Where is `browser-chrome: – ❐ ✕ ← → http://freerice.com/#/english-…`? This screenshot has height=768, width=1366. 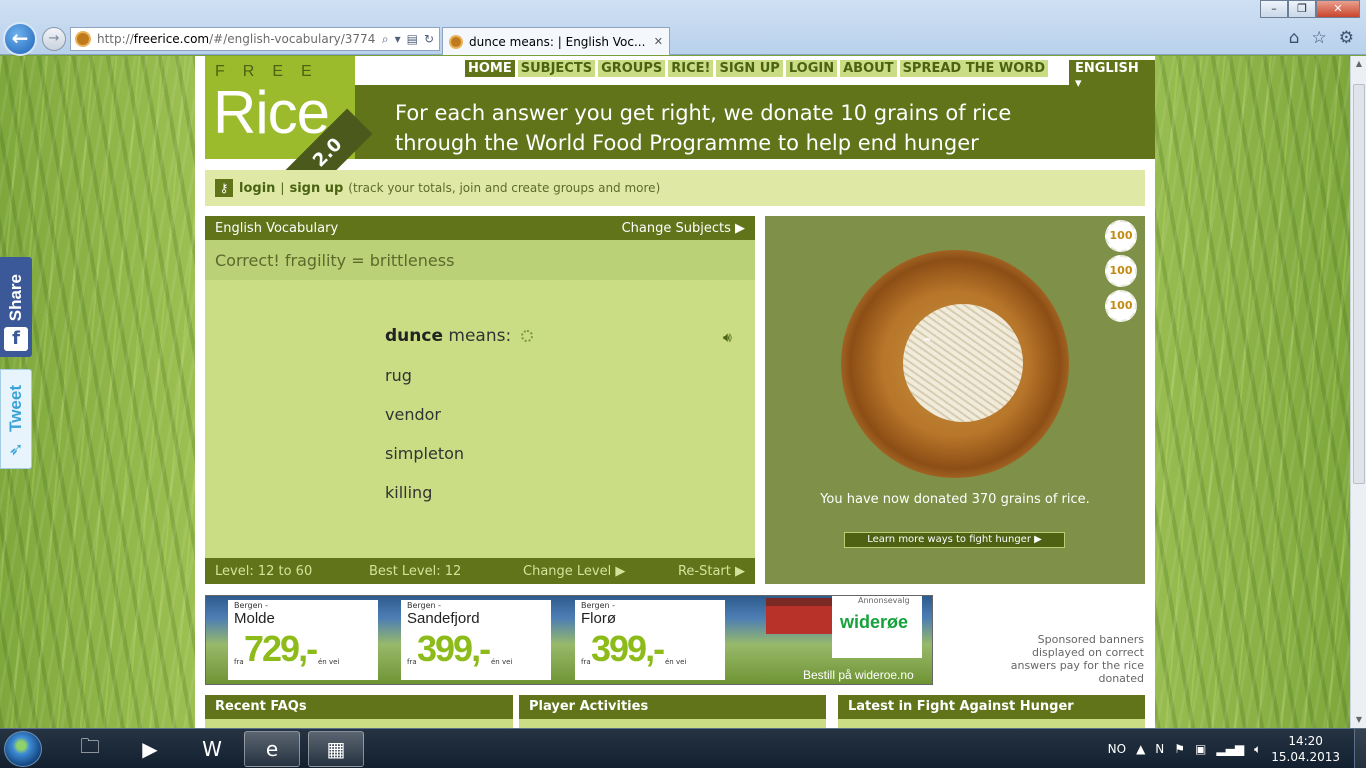 browser-chrome: – ❐ ✕ ← → http://freerice.com/#/english-… is located at coordinates (683, 28).